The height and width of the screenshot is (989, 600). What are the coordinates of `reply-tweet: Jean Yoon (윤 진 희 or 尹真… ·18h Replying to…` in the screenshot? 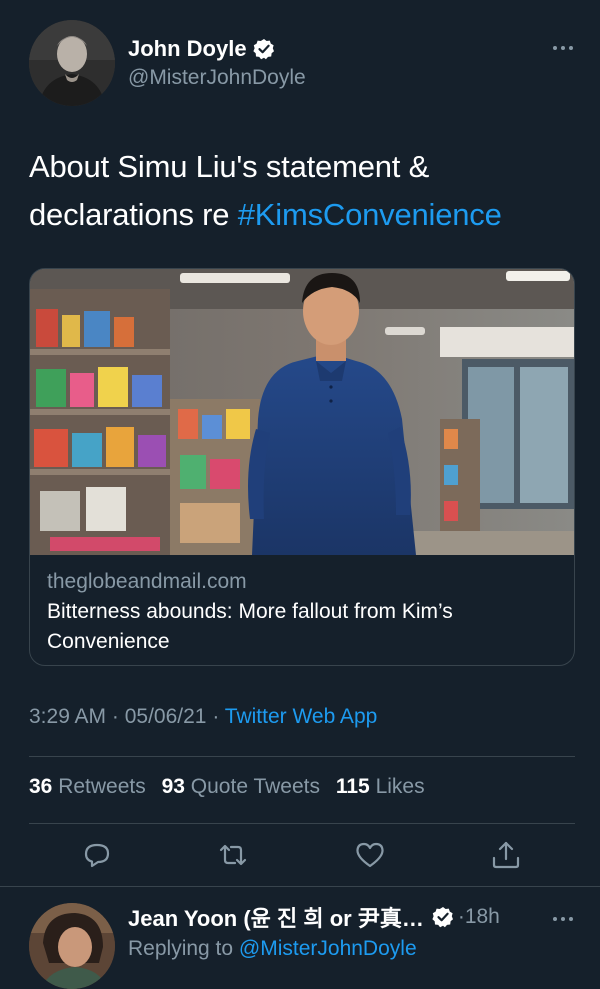 It's located at (300, 938).